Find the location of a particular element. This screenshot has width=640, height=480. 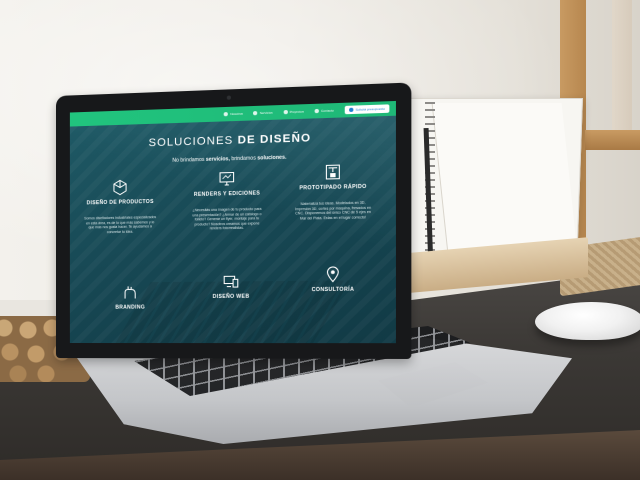

subtitle-part: brindamos is located at coordinates (243, 158).